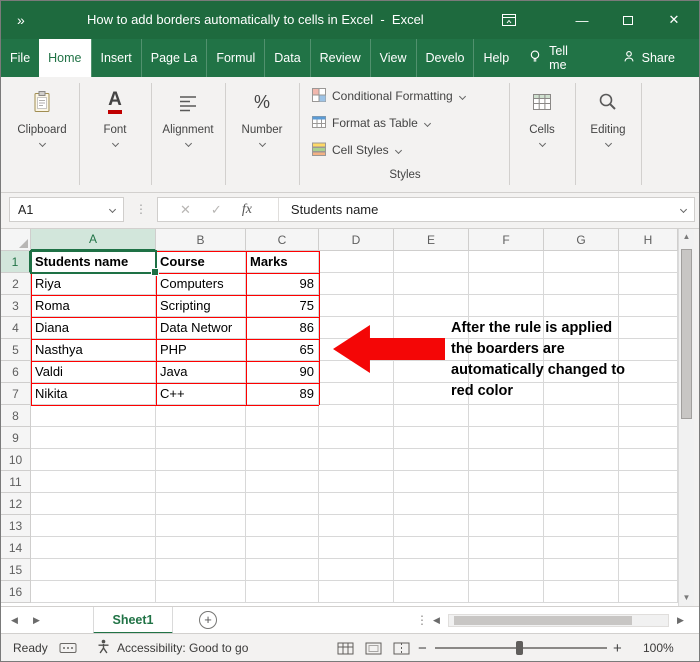 The height and width of the screenshot is (662, 700). I want to click on cell-H3, so click(648, 306).